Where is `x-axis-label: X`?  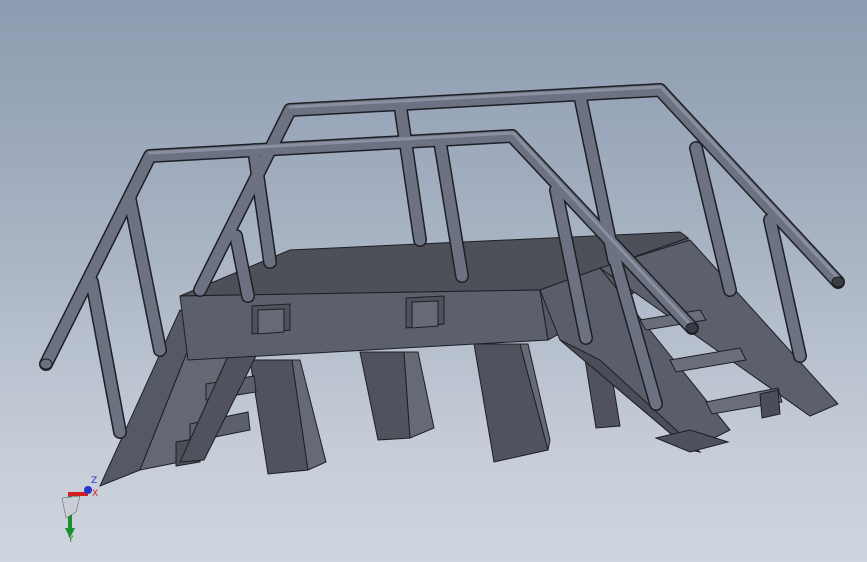 x-axis-label: X is located at coordinates (95, 494).